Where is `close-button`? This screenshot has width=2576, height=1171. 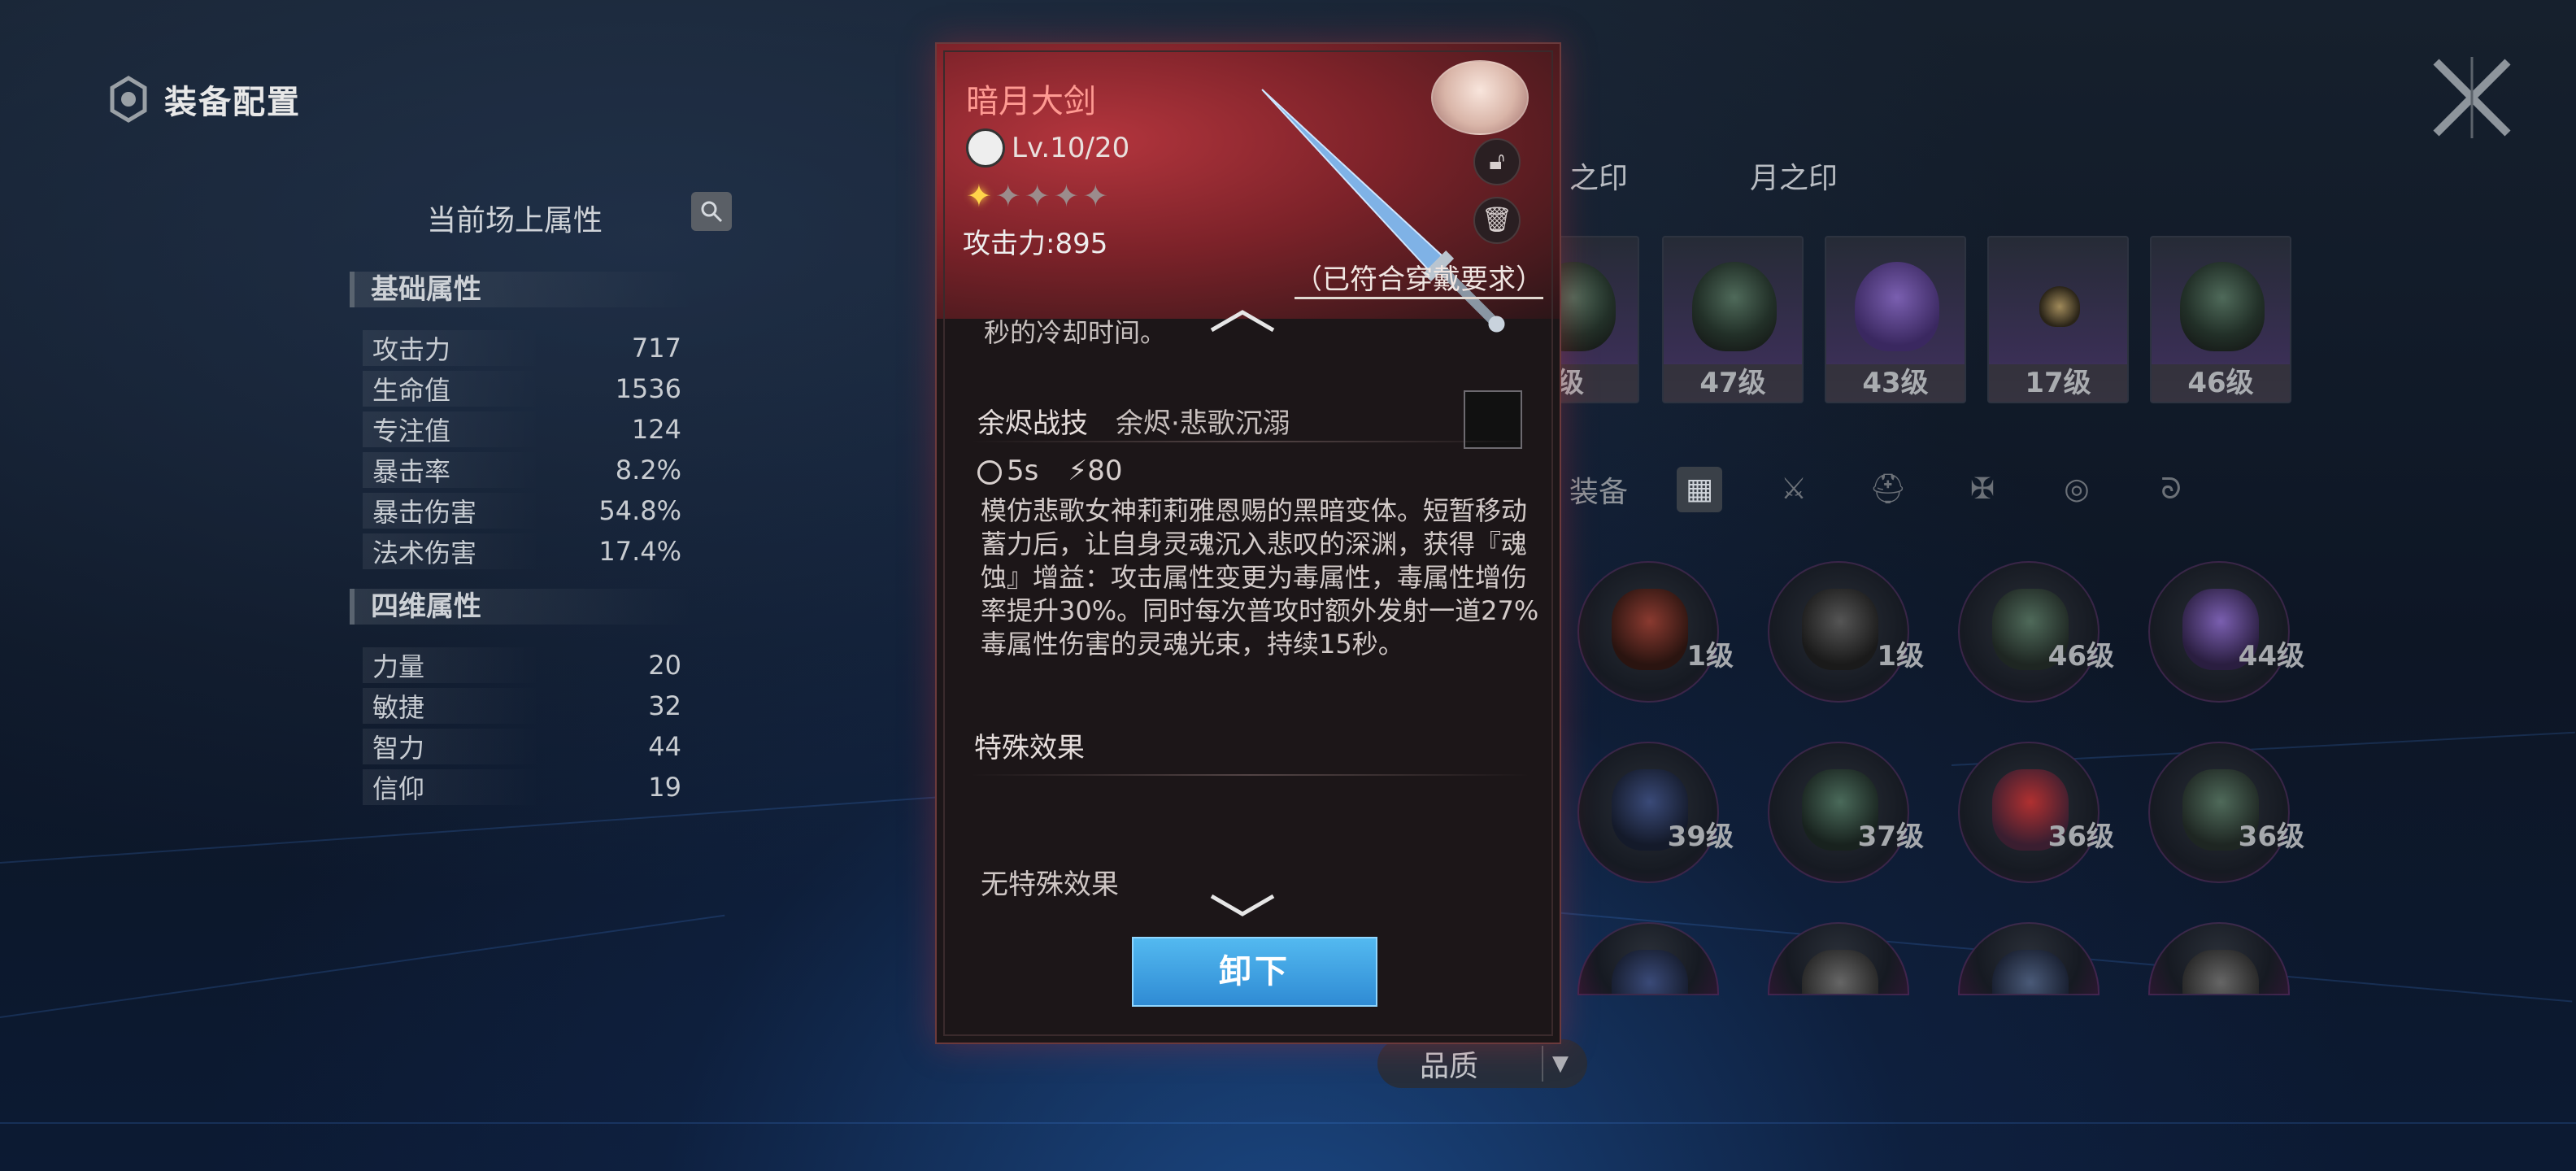 close-button is located at coordinates (2472, 97).